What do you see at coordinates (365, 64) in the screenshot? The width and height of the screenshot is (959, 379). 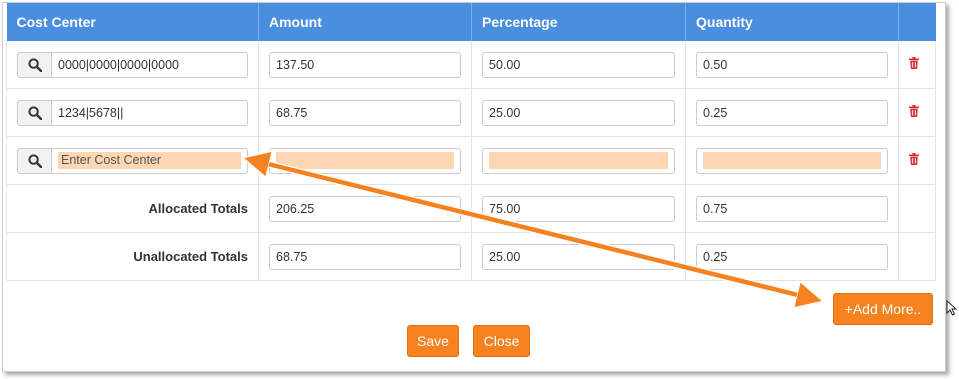 I see `amount-input: 137.50` at bounding box center [365, 64].